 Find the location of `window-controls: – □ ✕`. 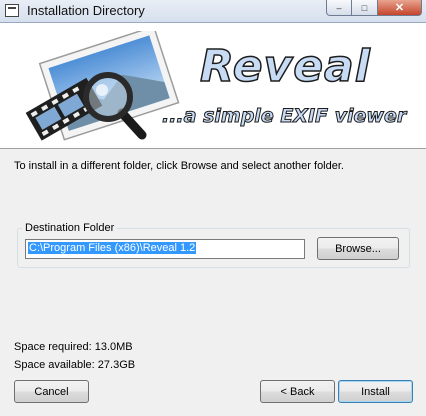

window-controls: – □ ✕ is located at coordinates (374, 8).